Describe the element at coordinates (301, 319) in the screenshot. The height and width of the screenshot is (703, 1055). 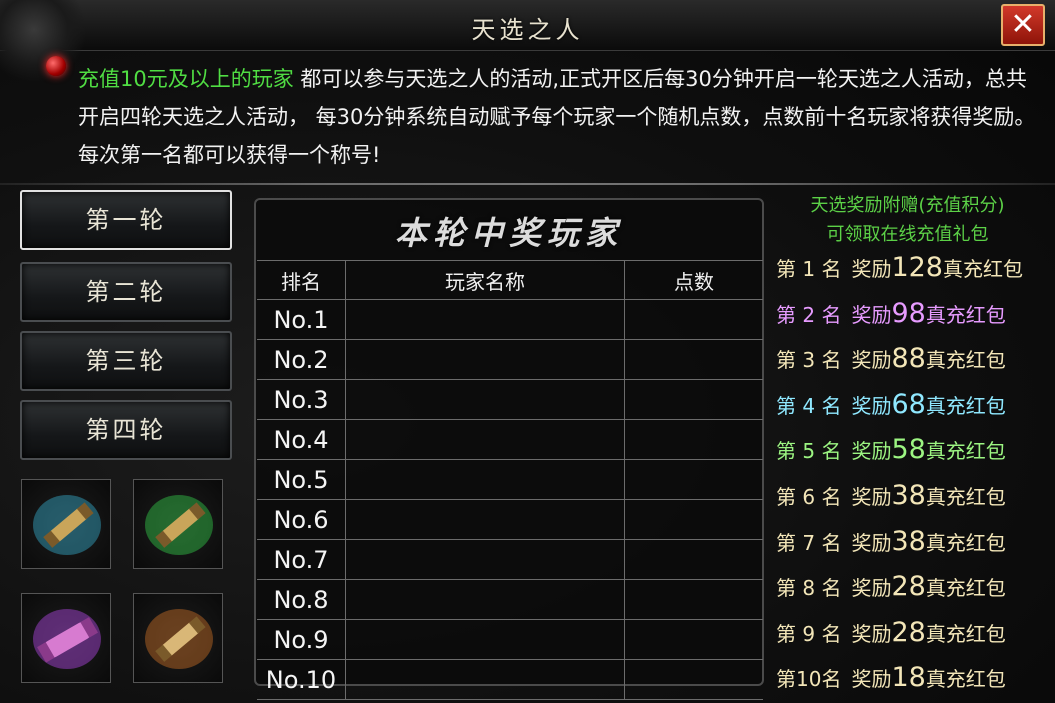
I see `rank-cell: No.1` at that location.